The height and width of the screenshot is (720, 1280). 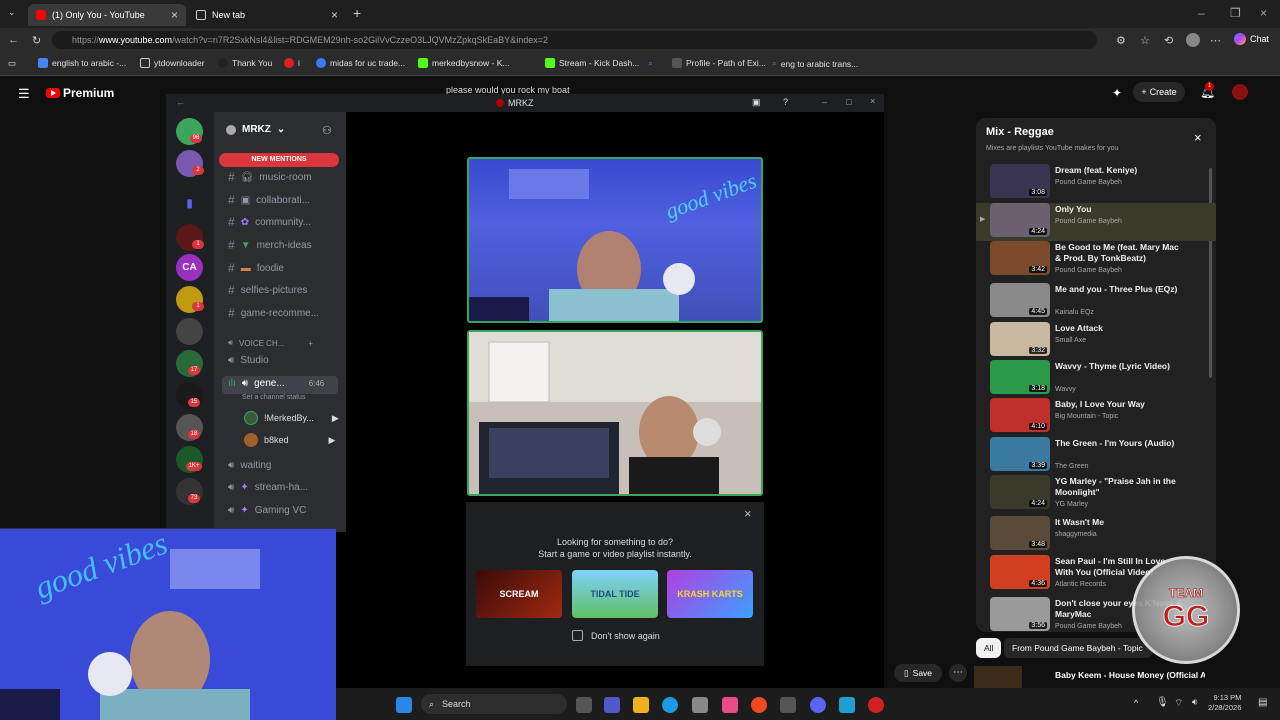 I want to click on voice-member: !MerkedBy... ▶, so click(x=291, y=418).